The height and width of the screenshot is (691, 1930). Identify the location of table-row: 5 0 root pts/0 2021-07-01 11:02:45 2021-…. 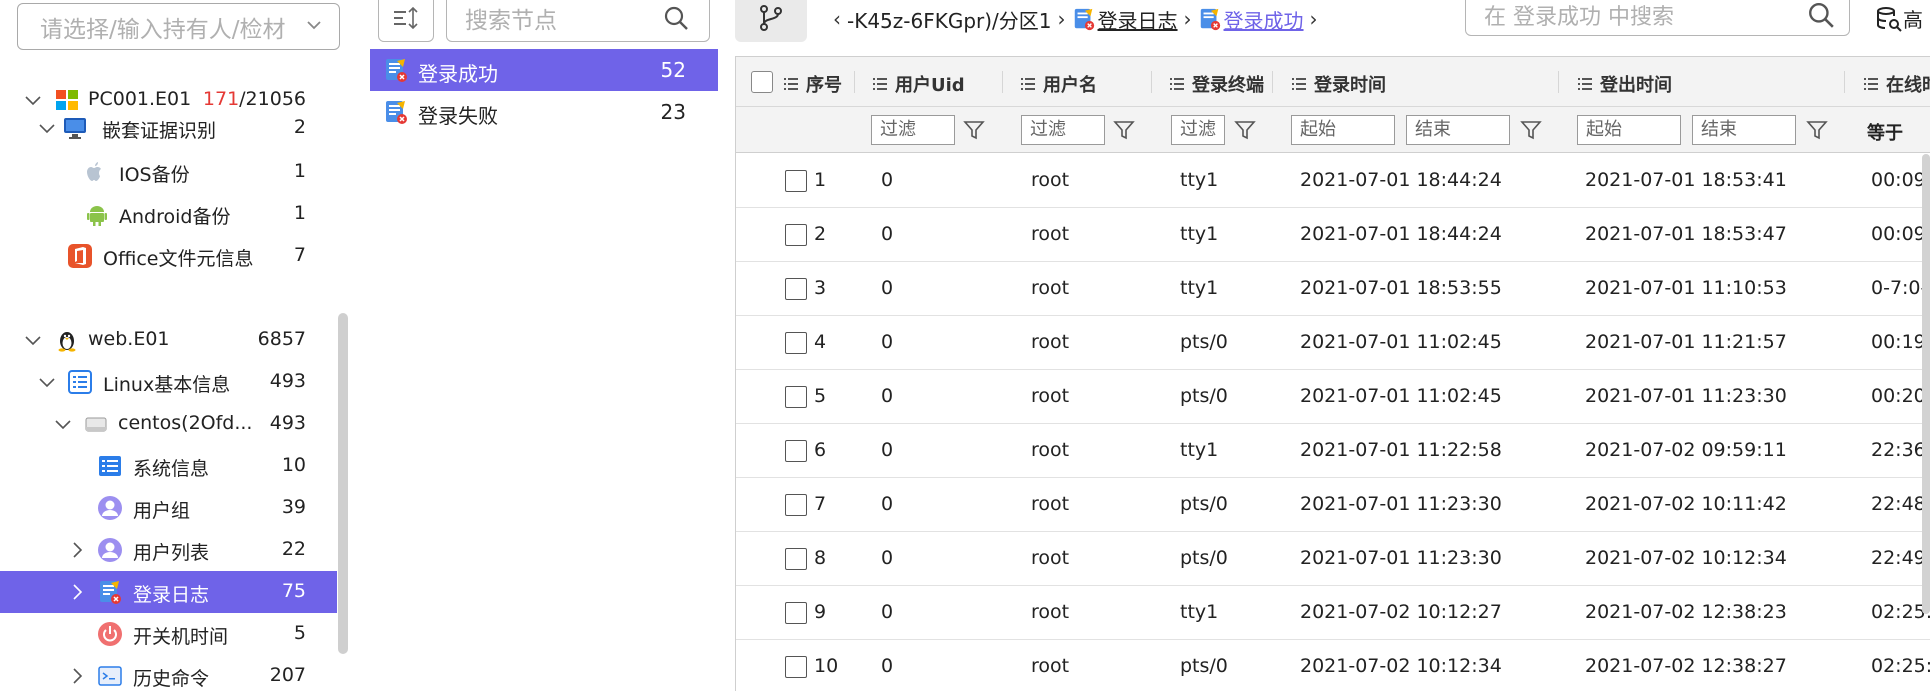
(1333, 397).